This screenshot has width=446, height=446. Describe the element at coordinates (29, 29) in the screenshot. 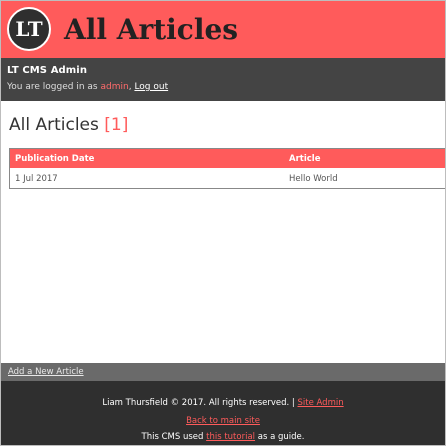

I see `site-logo: LT` at that location.